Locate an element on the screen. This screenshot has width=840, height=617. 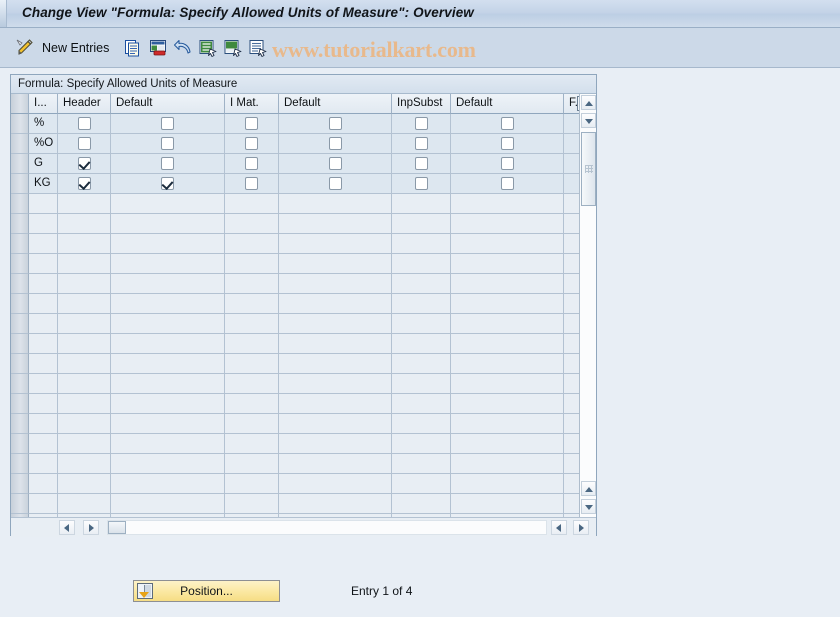
select-all-icon is located at coordinates (208, 48).